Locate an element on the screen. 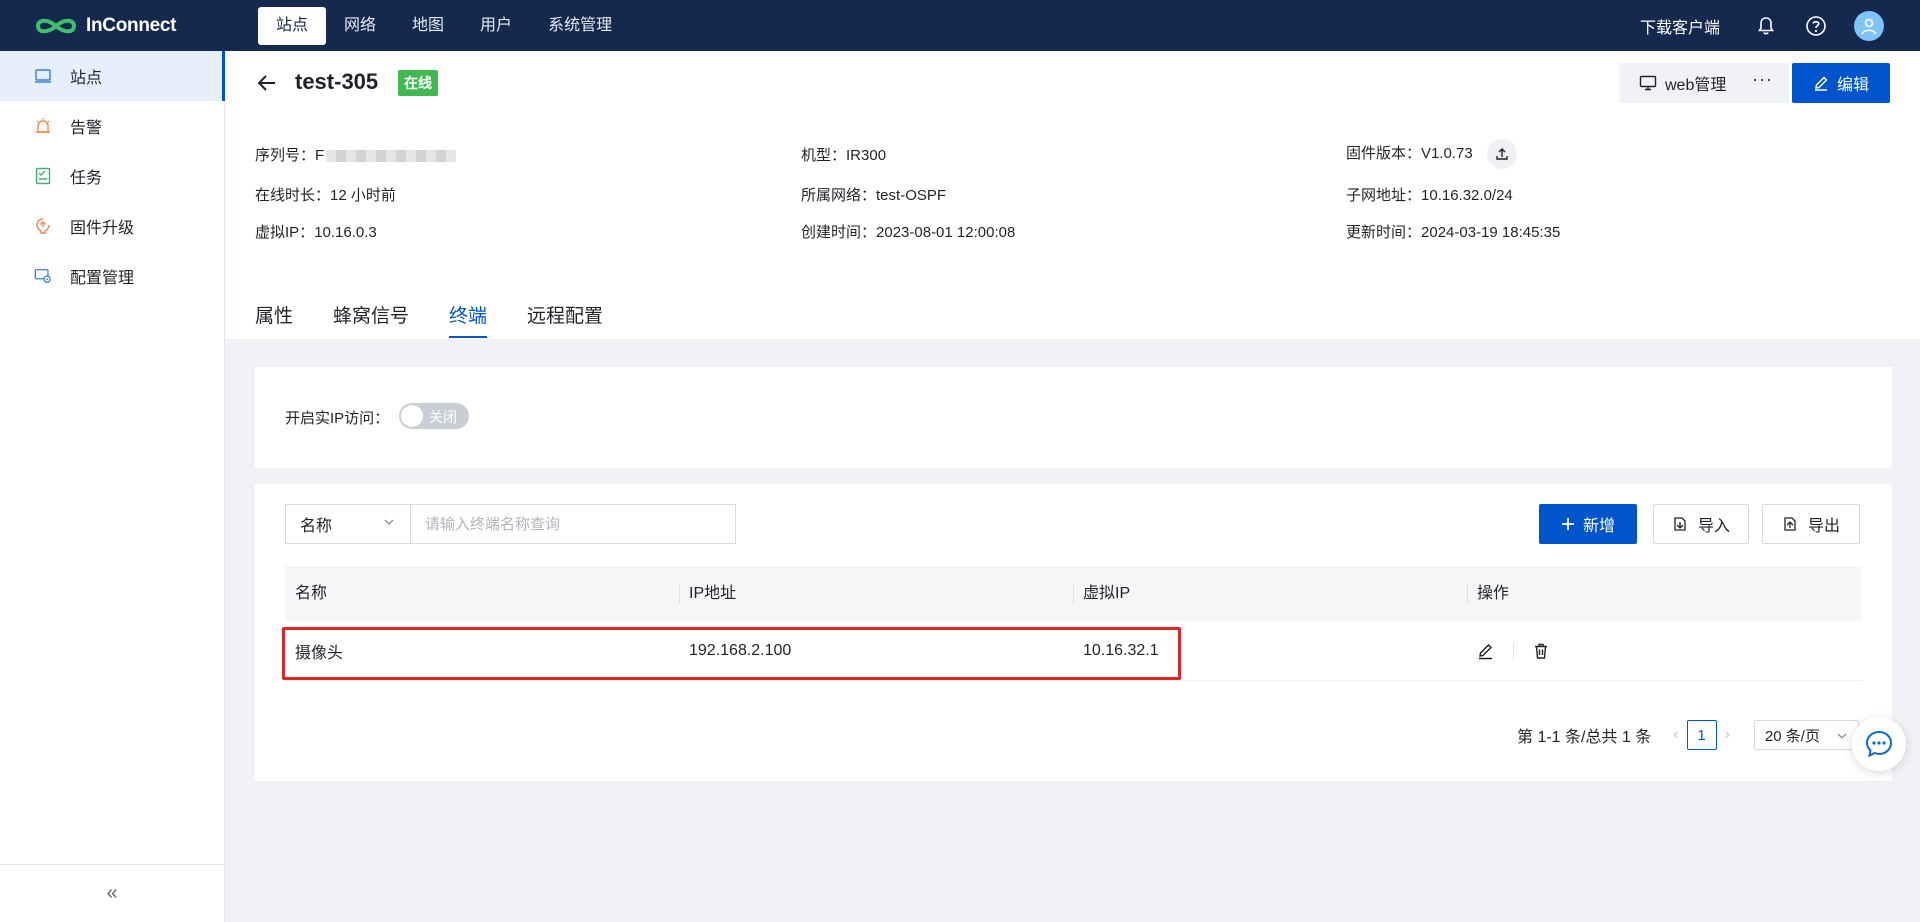 Image resolution: width=1920 pixels, height=922 pixels. sidebar-item-config: 配置管理 is located at coordinates (112, 276).